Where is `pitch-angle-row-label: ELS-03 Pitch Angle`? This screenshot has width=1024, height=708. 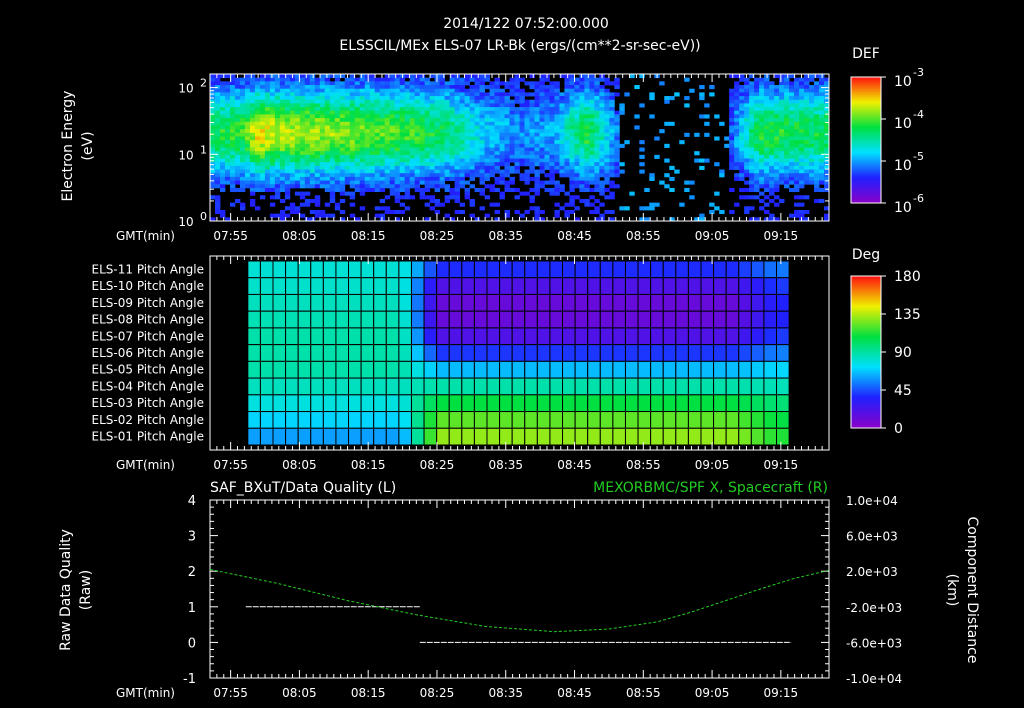 pitch-angle-row-label: ELS-03 Pitch Angle is located at coordinates (148, 403).